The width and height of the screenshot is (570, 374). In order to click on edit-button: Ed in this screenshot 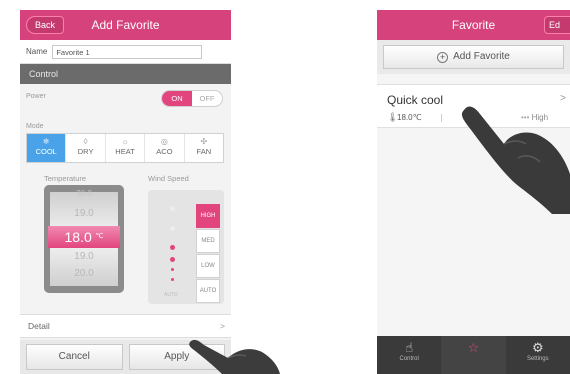, I will do `click(557, 25)`.